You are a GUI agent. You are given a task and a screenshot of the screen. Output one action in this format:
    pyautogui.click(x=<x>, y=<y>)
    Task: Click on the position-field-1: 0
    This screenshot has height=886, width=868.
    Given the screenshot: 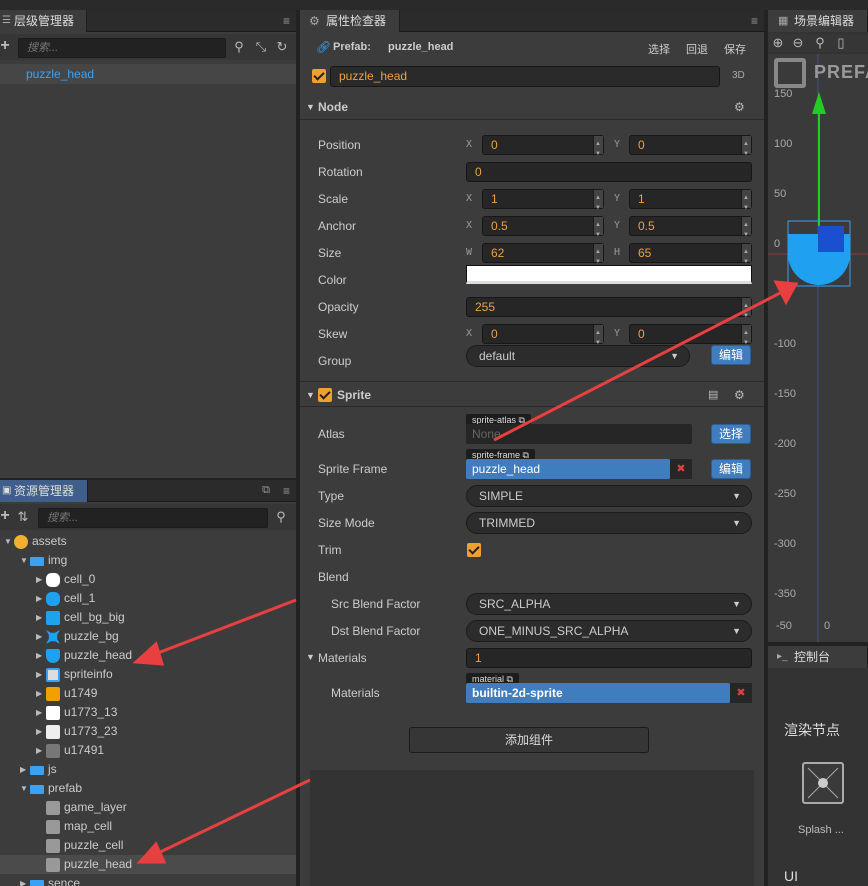 What is the action you would take?
    pyautogui.click(x=543, y=149)
    